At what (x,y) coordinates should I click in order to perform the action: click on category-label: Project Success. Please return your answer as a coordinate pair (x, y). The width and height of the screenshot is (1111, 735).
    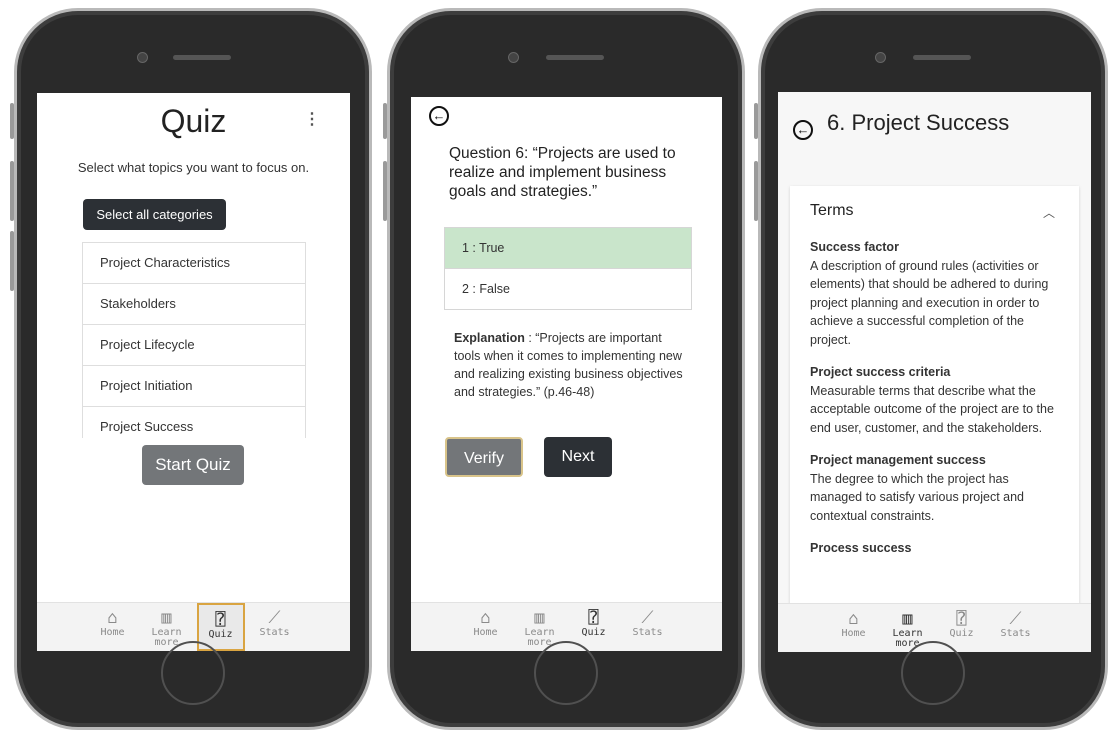
    Looking at the image, I should click on (147, 426).